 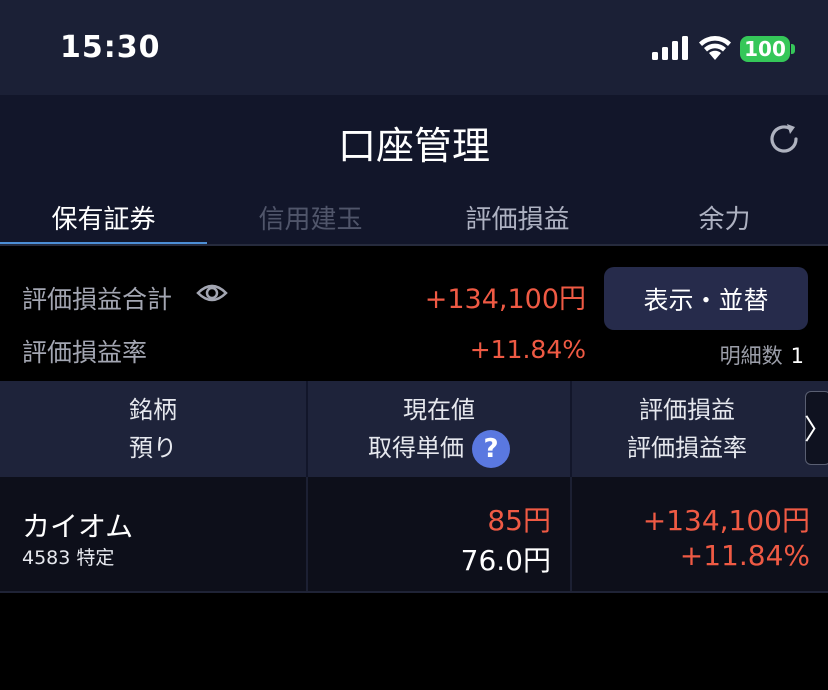 I want to click on column-header-price: 現在値 取得単価?, so click(x=439, y=429).